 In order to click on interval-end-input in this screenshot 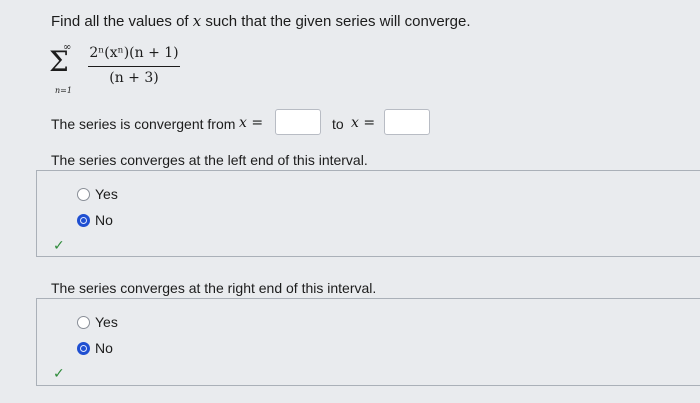, I will do `click(407, 122)`.